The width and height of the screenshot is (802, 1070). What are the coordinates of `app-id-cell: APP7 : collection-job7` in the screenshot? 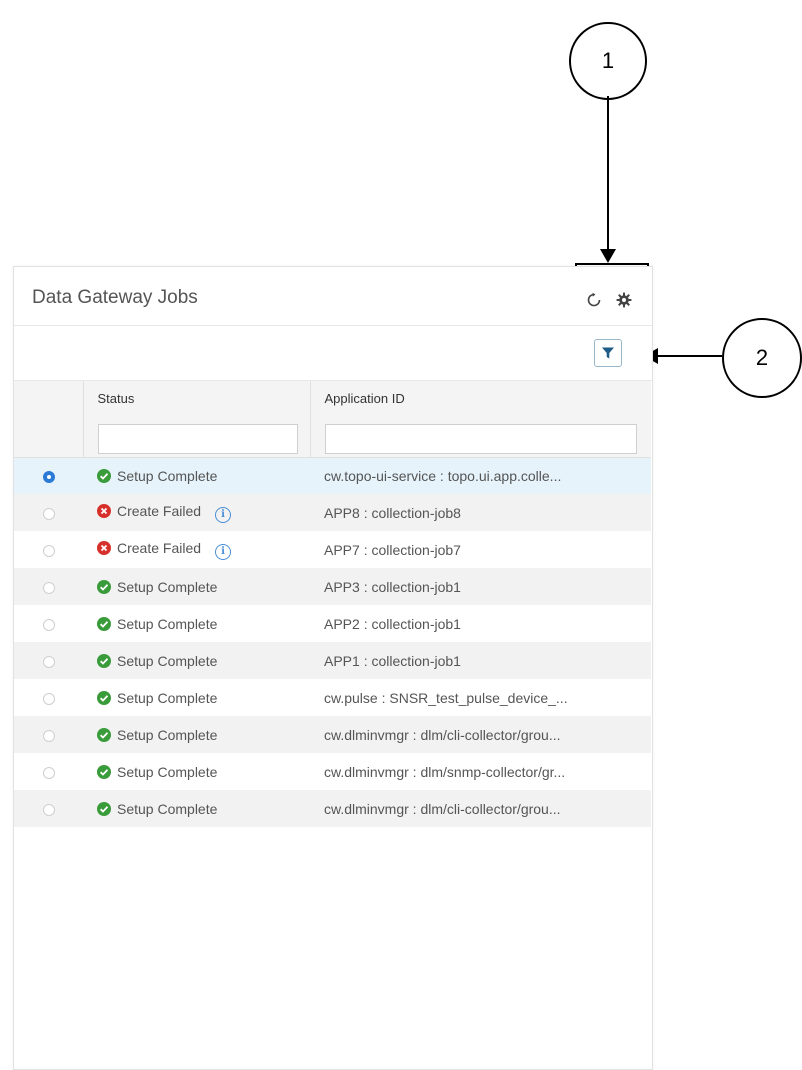 It's located at (392, 549).